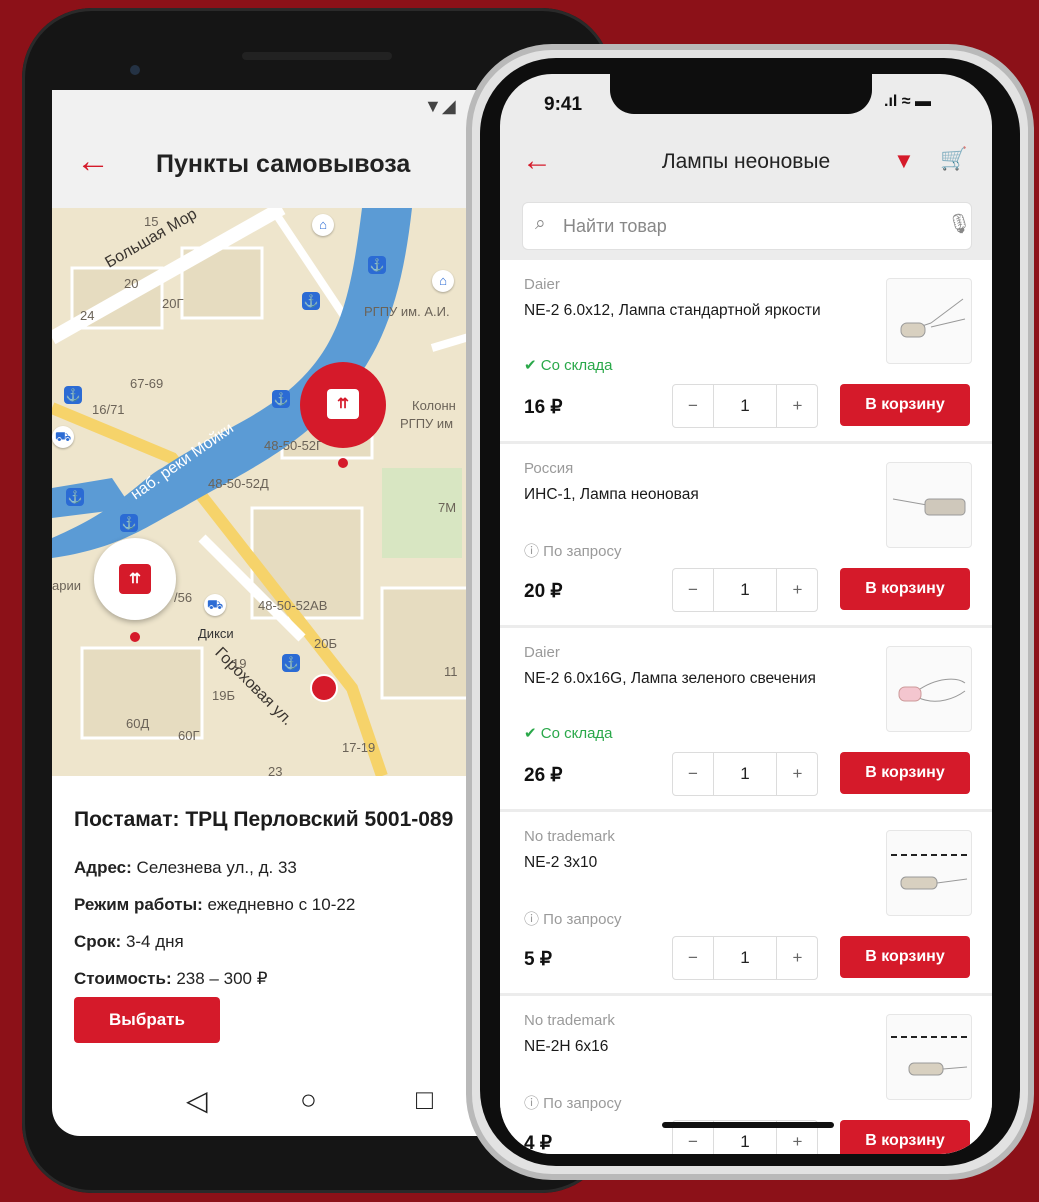  I want to click on shop-cart-icon: ⛟, so click(215, 605).